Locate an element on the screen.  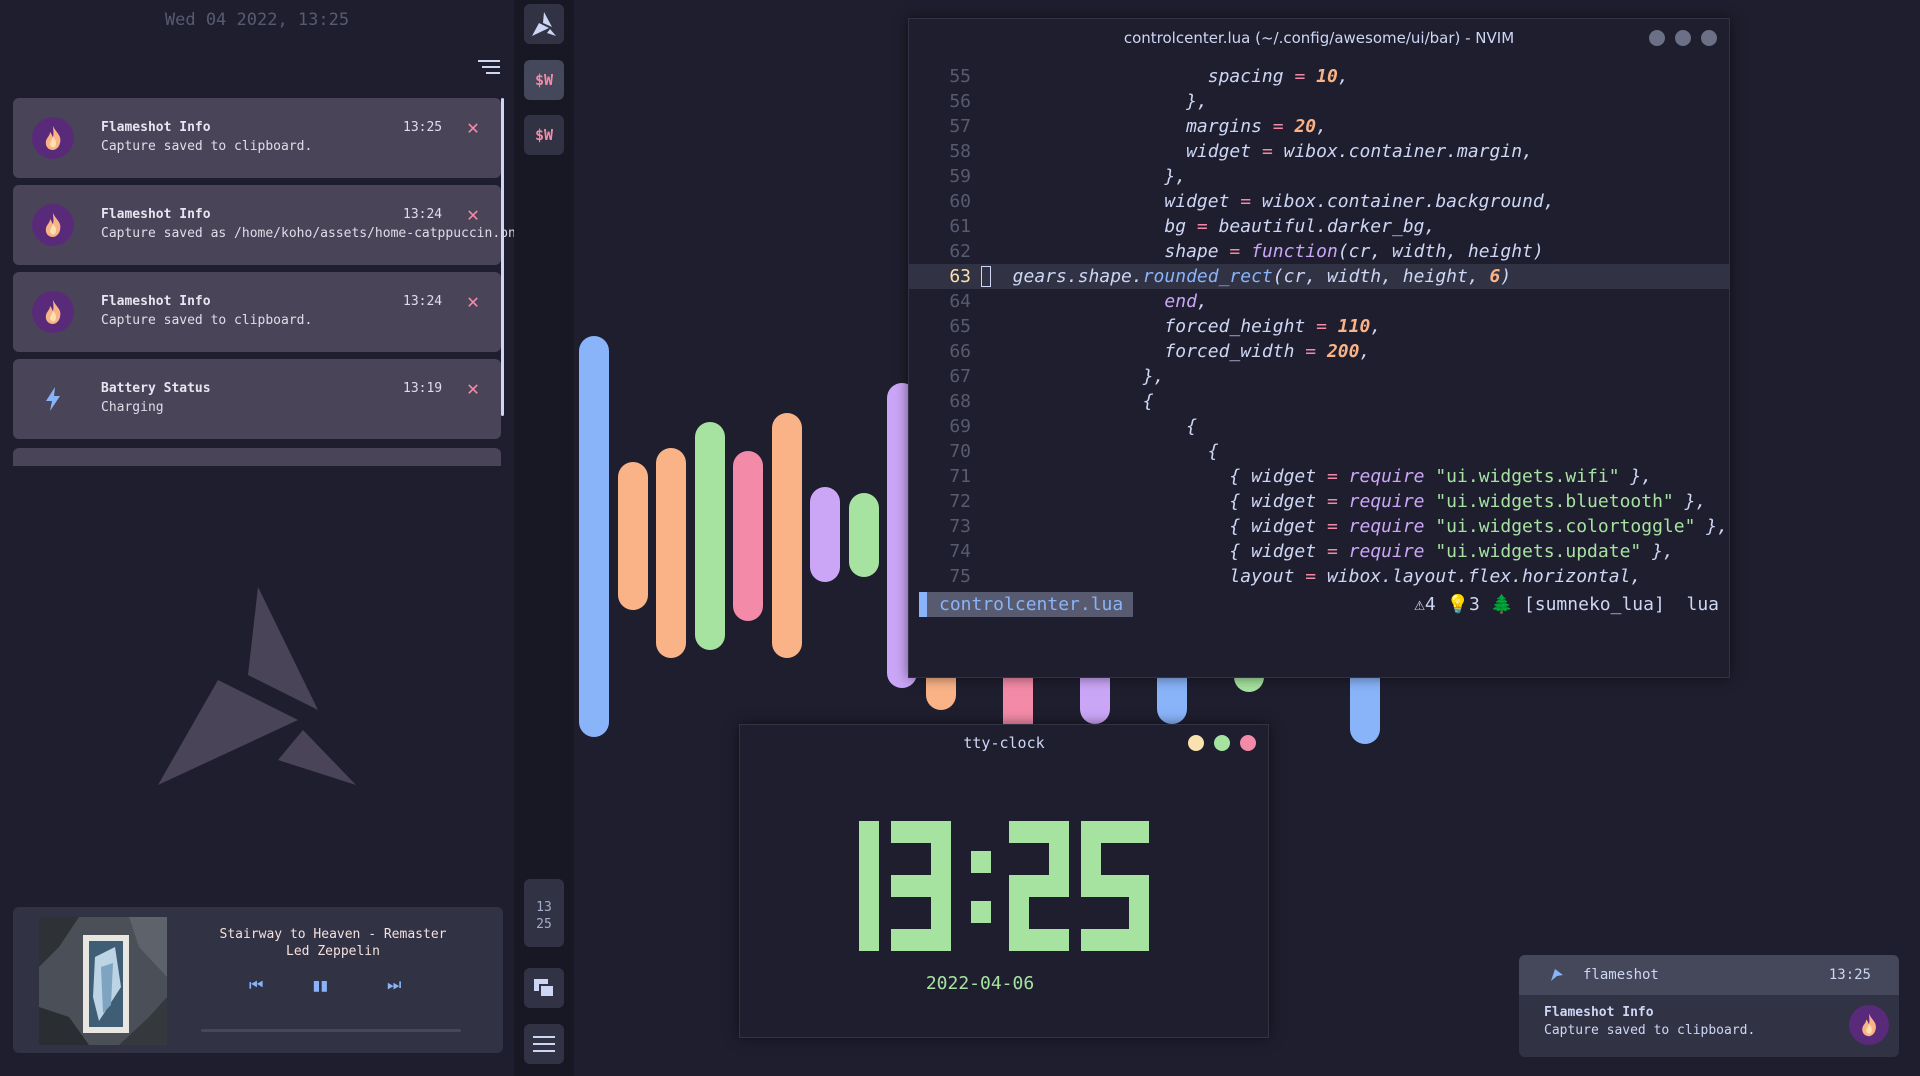
lightning-icon is located at coordinates (53, 399).